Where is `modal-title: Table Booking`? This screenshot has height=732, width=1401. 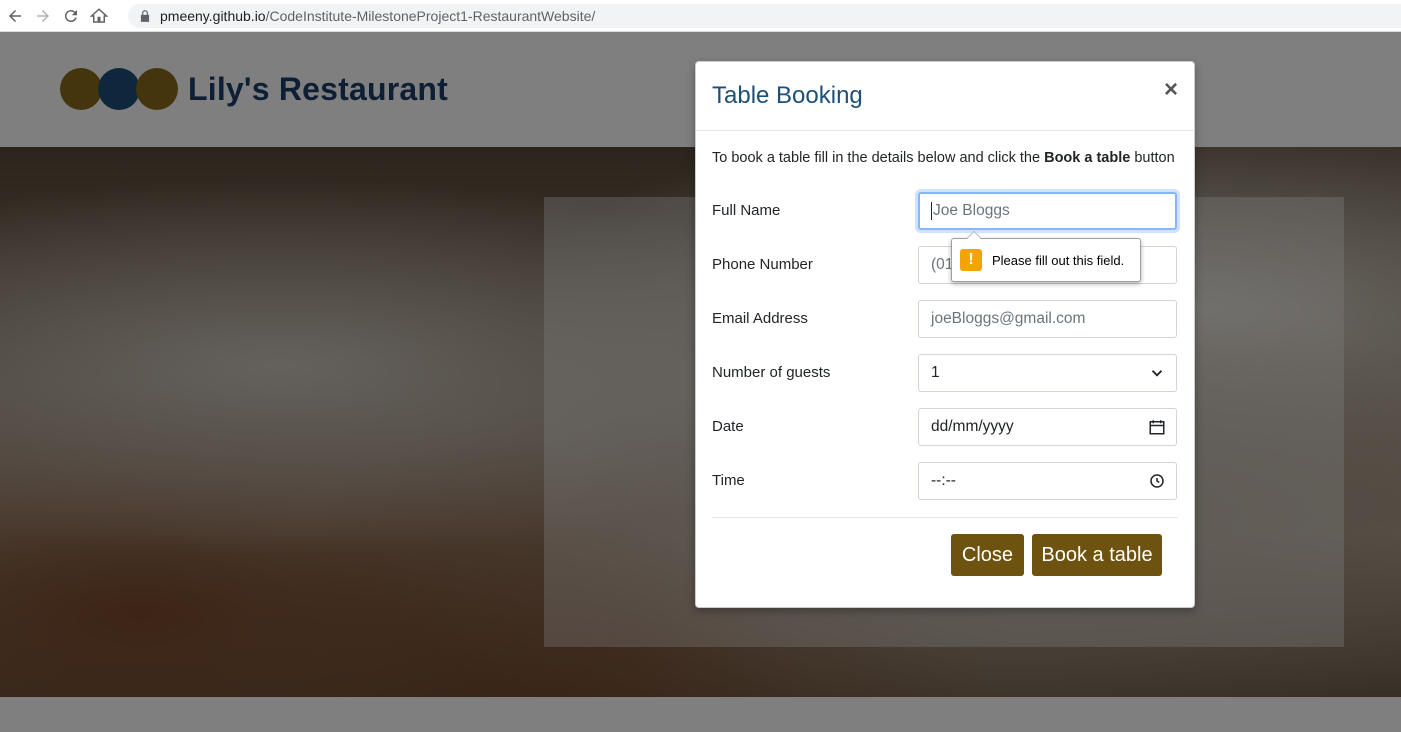
modal-title: Table Booking is located at coordinates (787, 95).